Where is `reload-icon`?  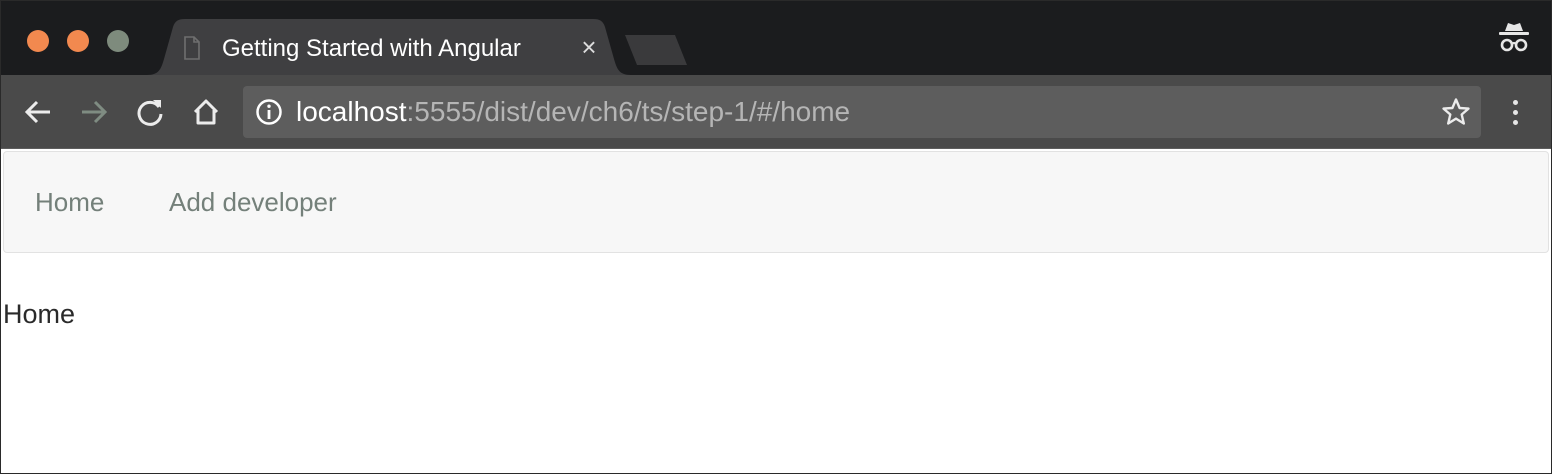 reload-icon is located at coordinates (150, 113).